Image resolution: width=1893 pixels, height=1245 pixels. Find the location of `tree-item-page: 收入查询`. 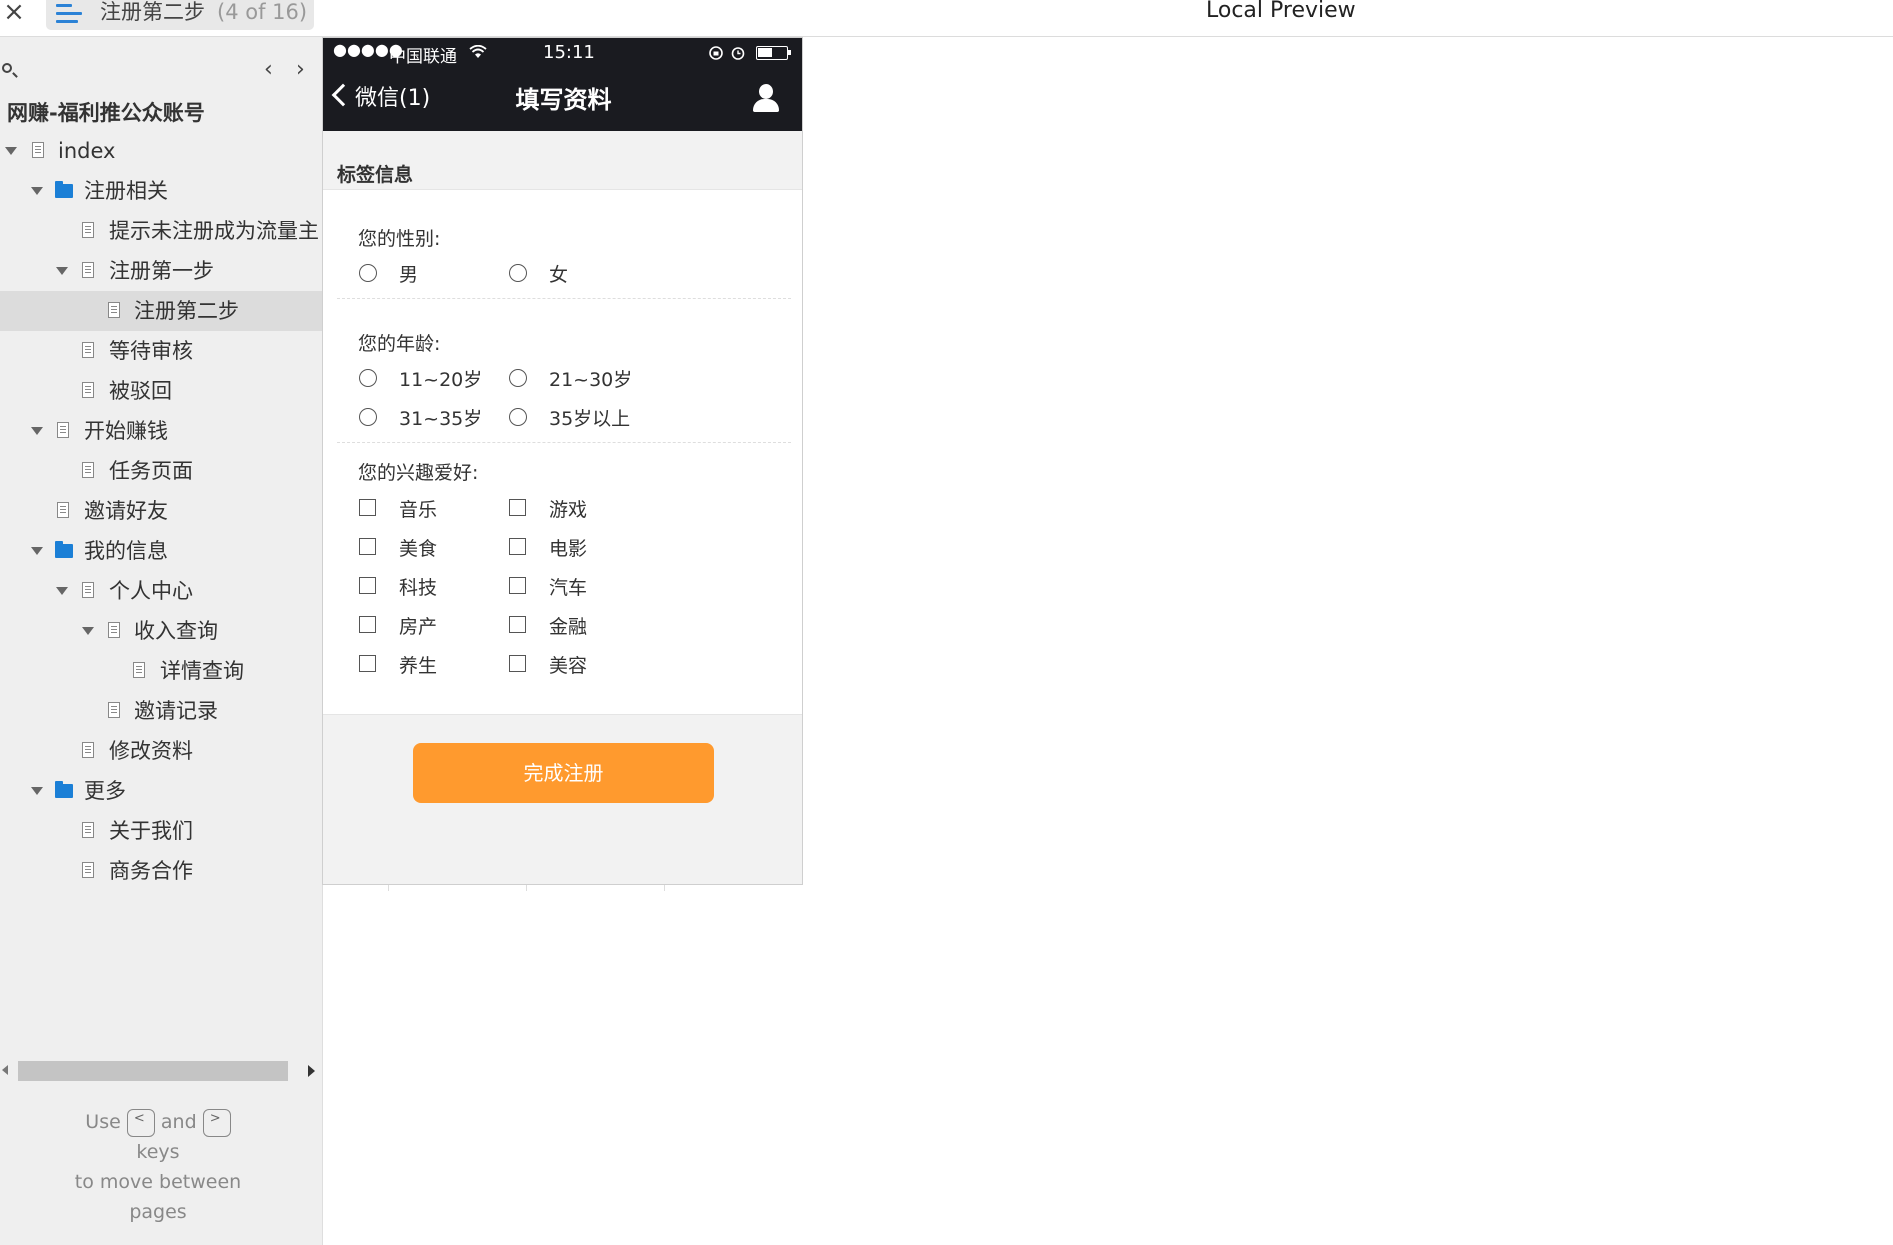

tree-item-page: 收入查询 is located at coordinates (161, 631).